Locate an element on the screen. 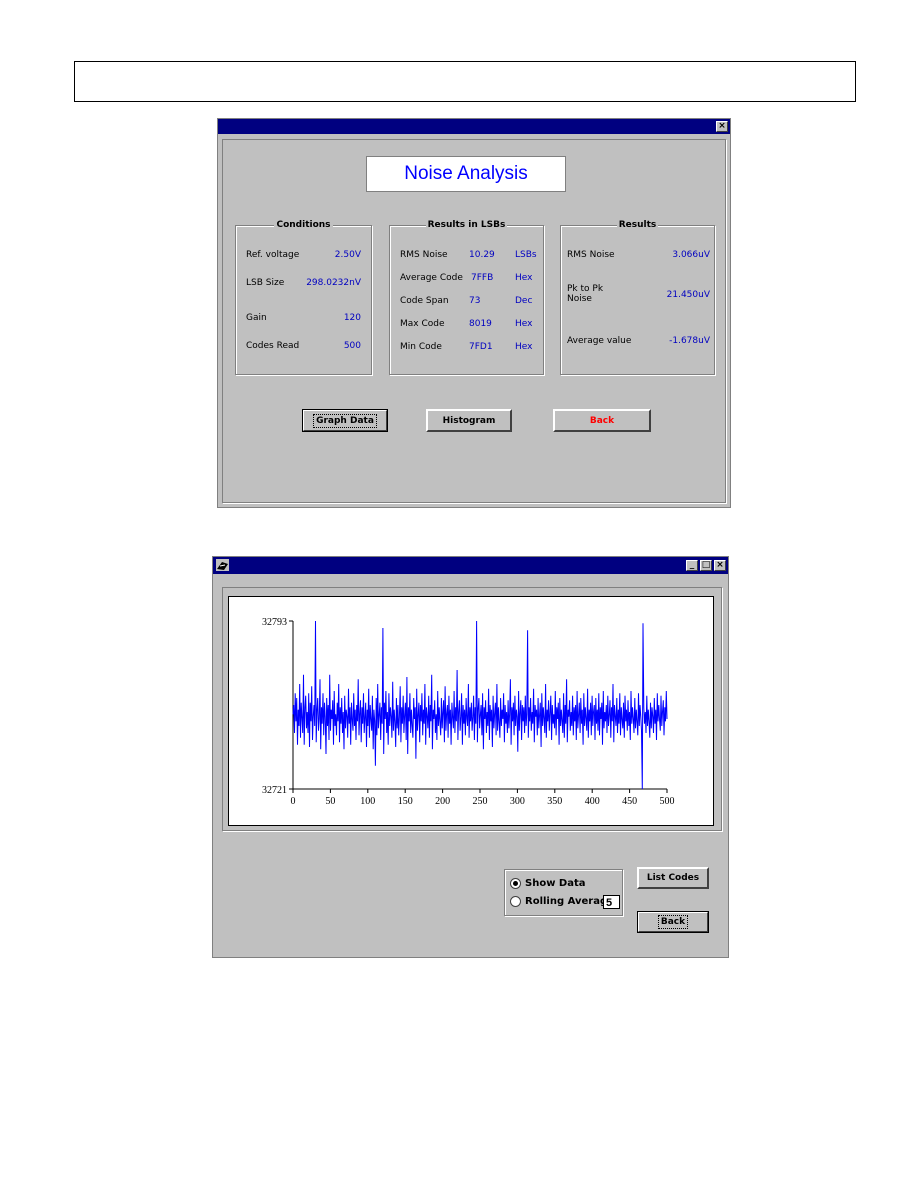  x-tick-label: 500 is located at coordinates (667, 801).